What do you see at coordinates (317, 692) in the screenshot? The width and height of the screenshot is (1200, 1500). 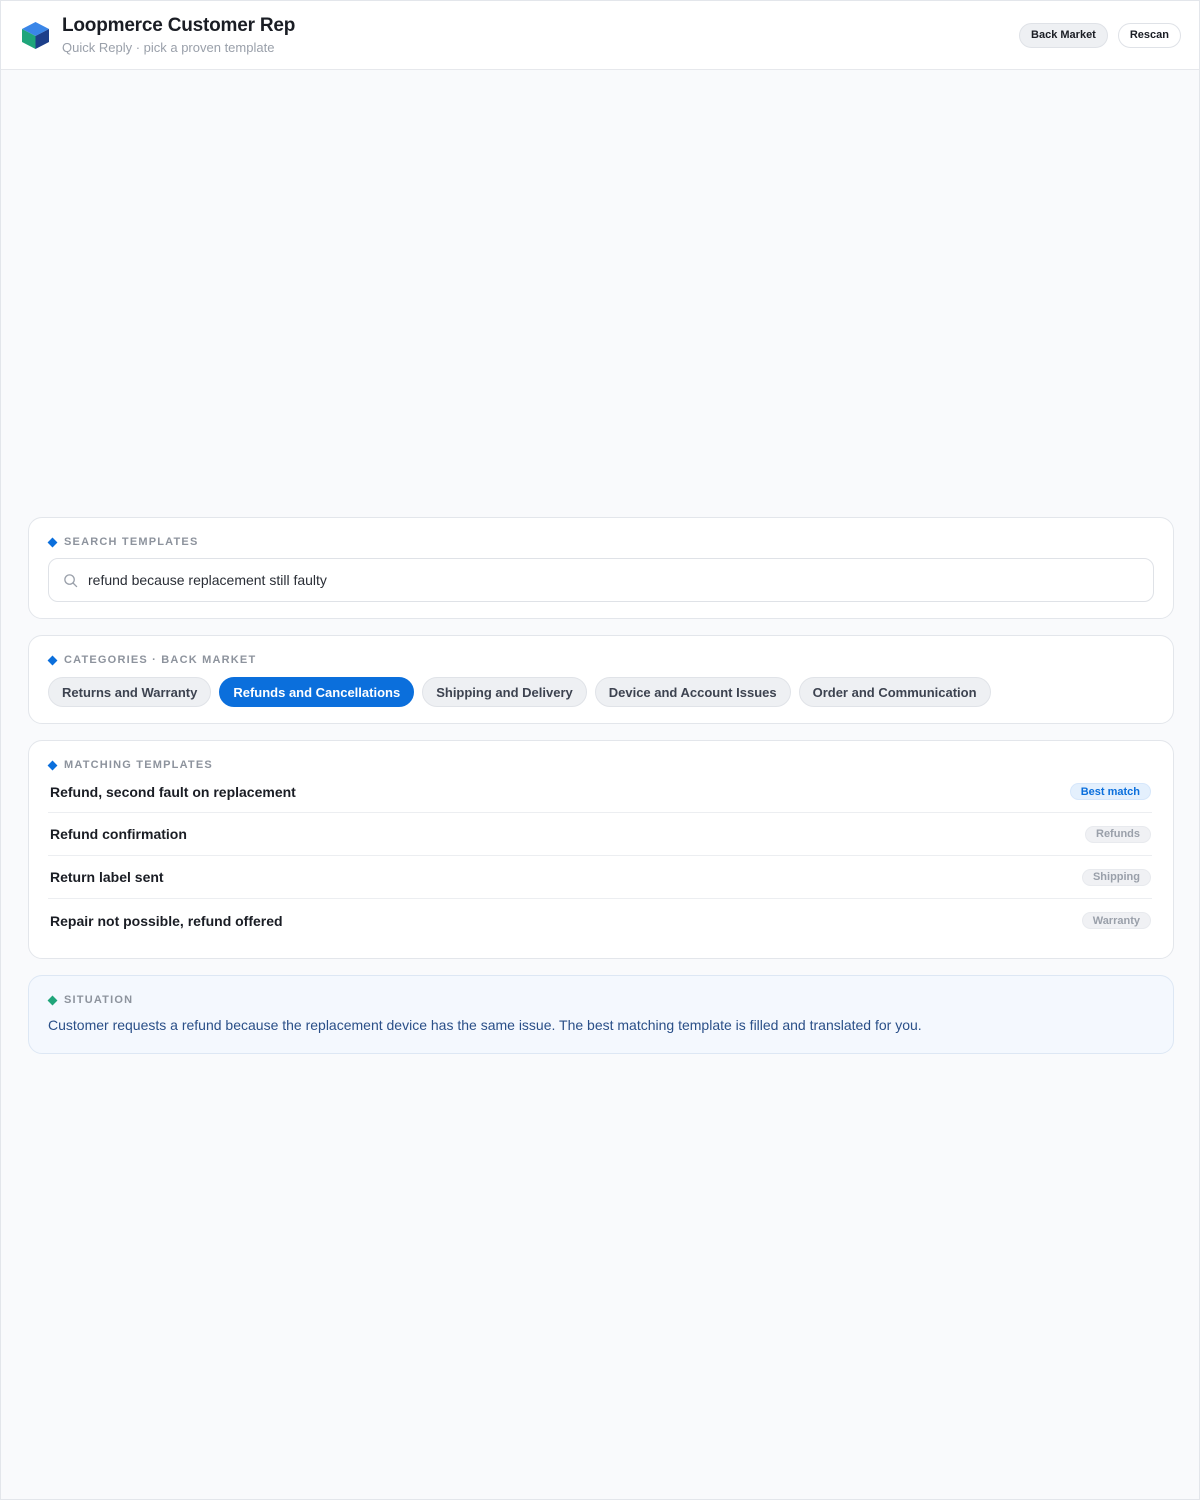 I see `category-chip-refunds-cancellations: Refunds and Cancellations` at bounding box center [317, 692].